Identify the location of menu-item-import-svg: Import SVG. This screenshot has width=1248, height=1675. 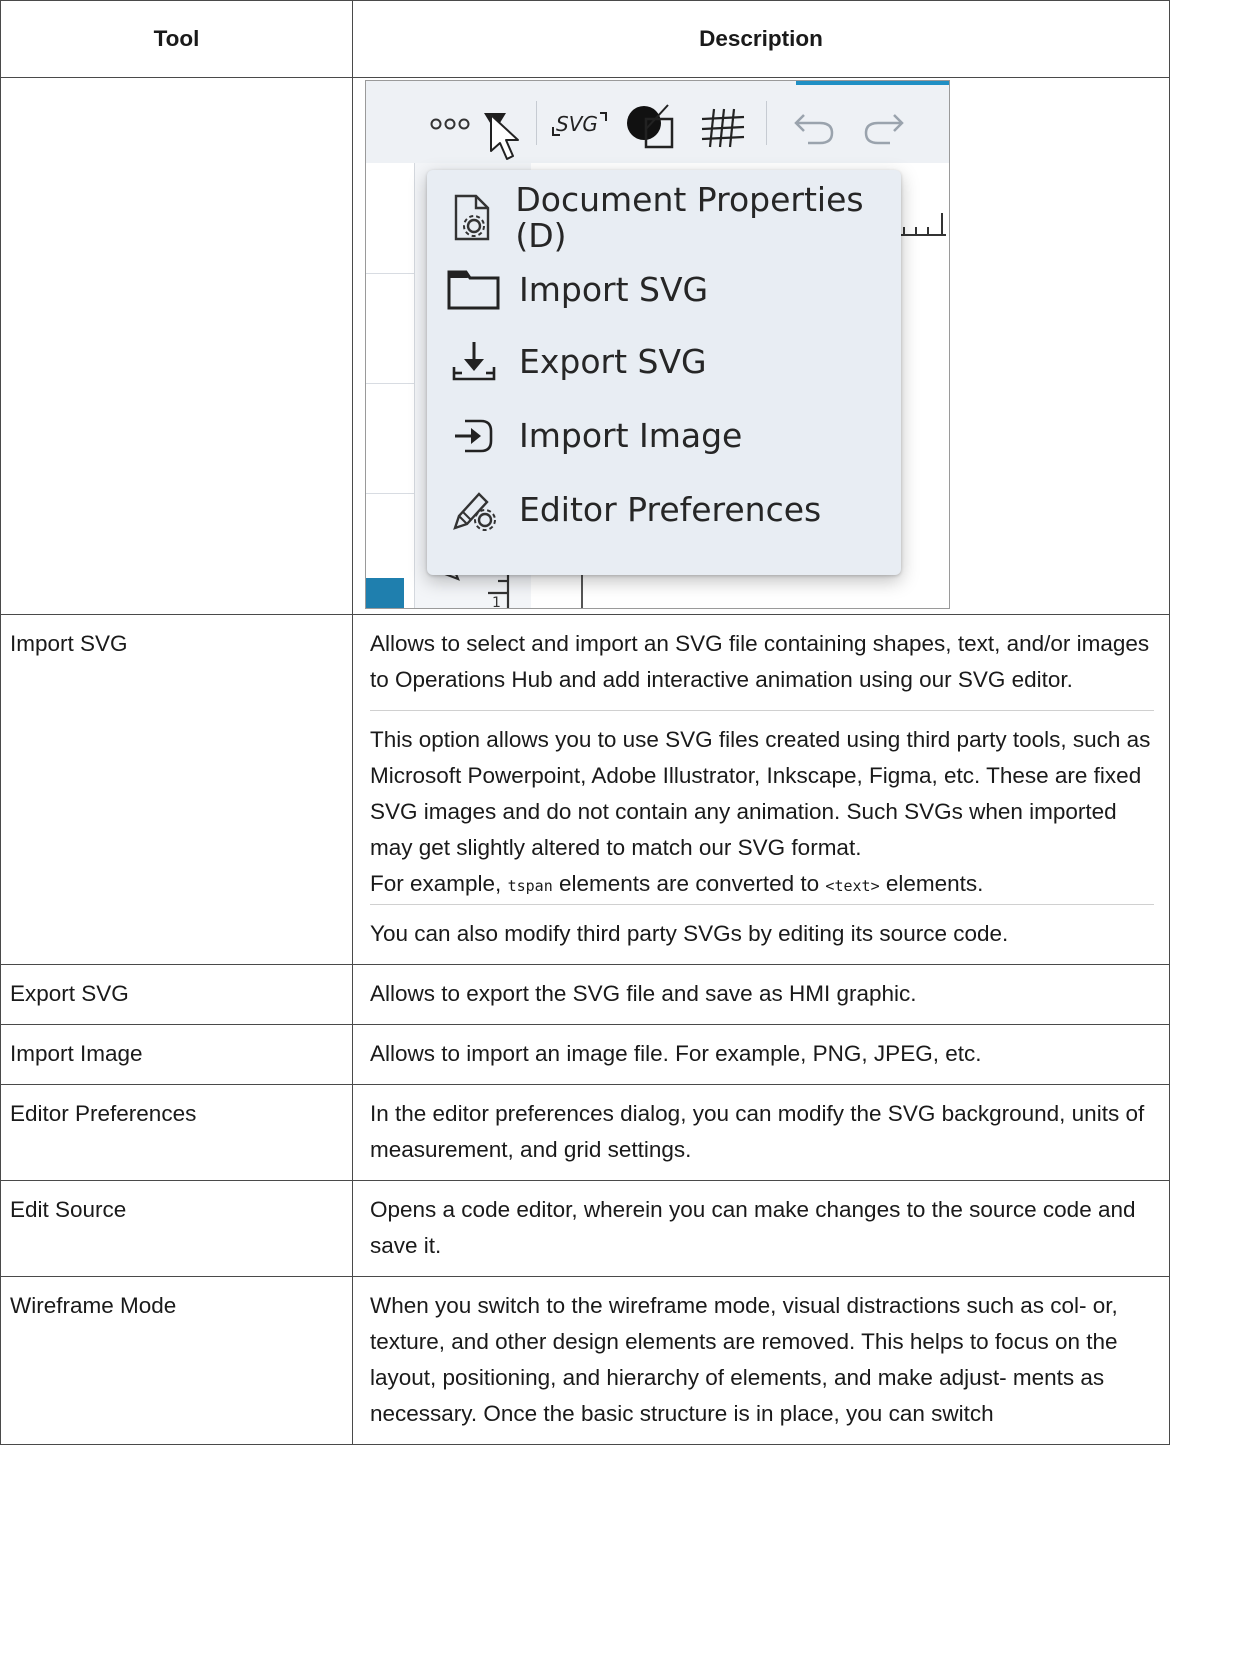
(575, 290).